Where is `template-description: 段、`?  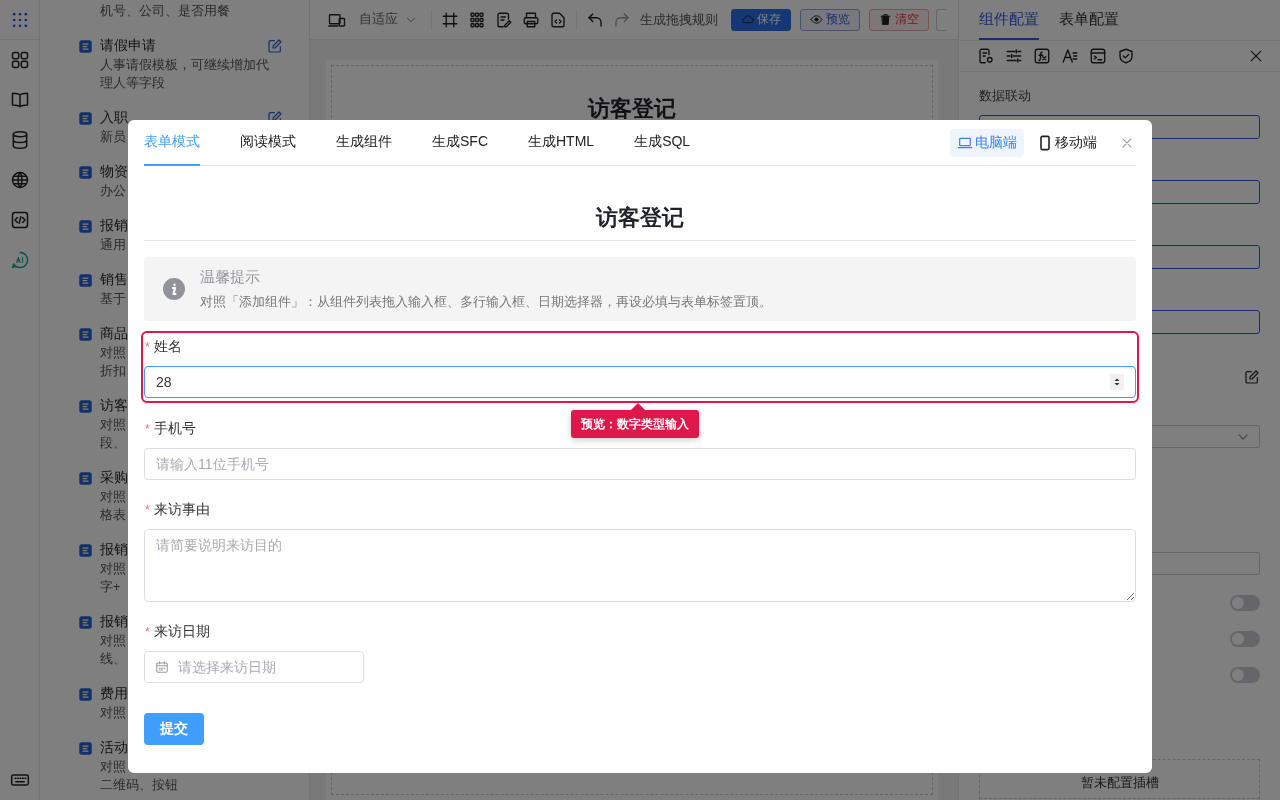
template-description: 段、 is located at coordinates (113, 443).